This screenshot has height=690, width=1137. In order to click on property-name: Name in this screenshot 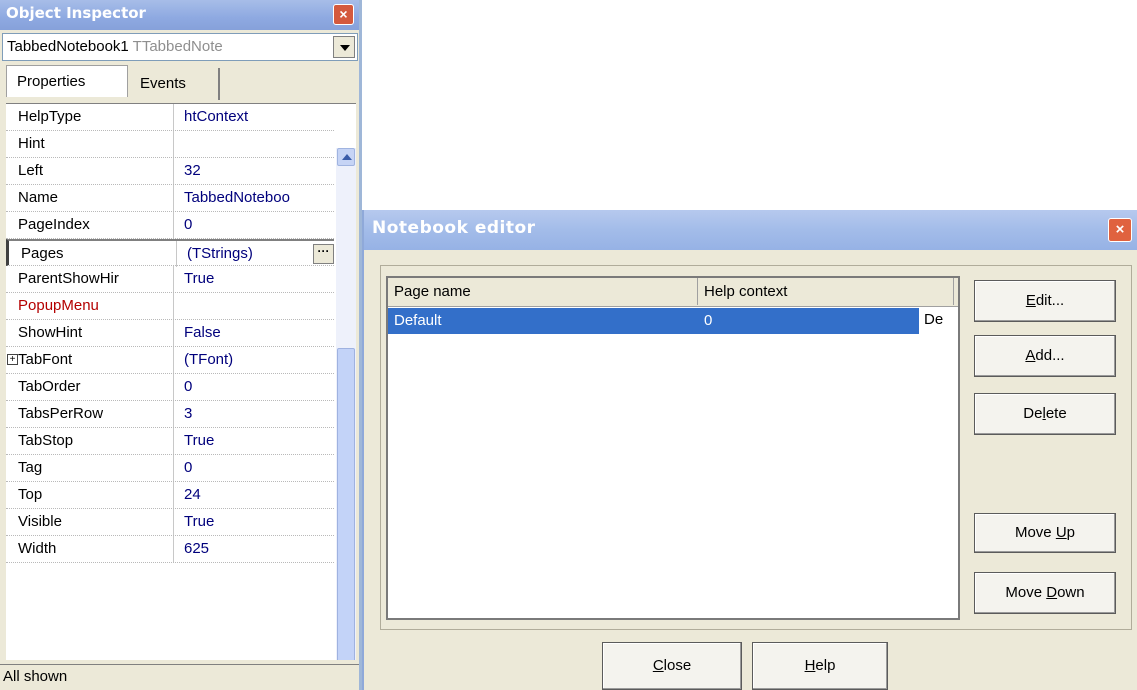, I will do `click(38, 197)`.